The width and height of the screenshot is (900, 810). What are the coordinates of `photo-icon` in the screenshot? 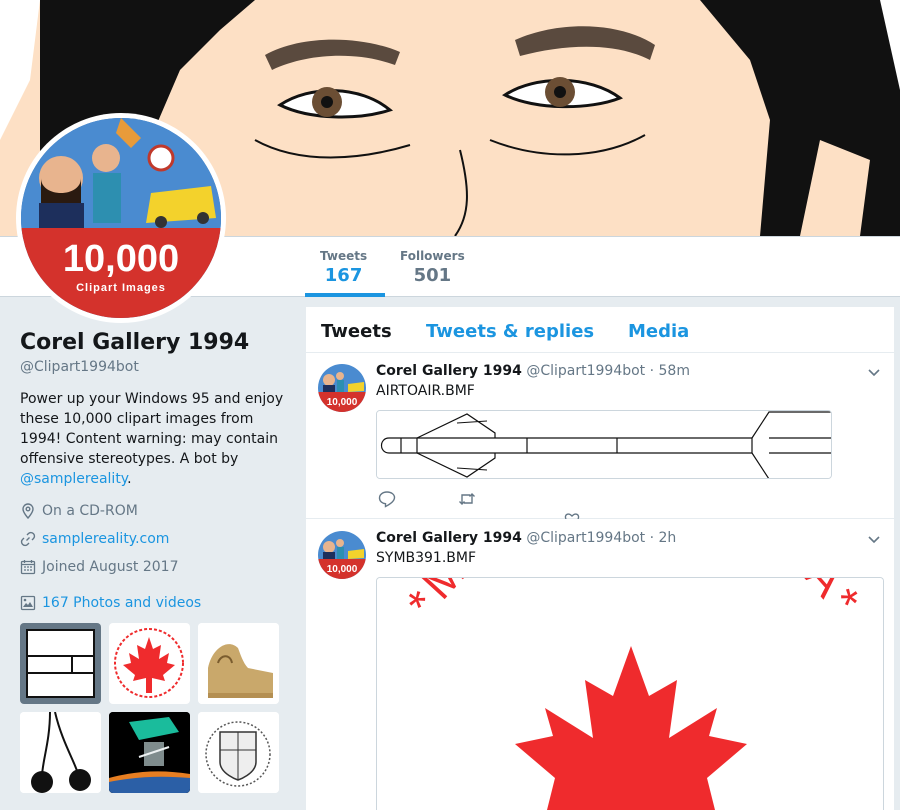 It's located at (28, 603).